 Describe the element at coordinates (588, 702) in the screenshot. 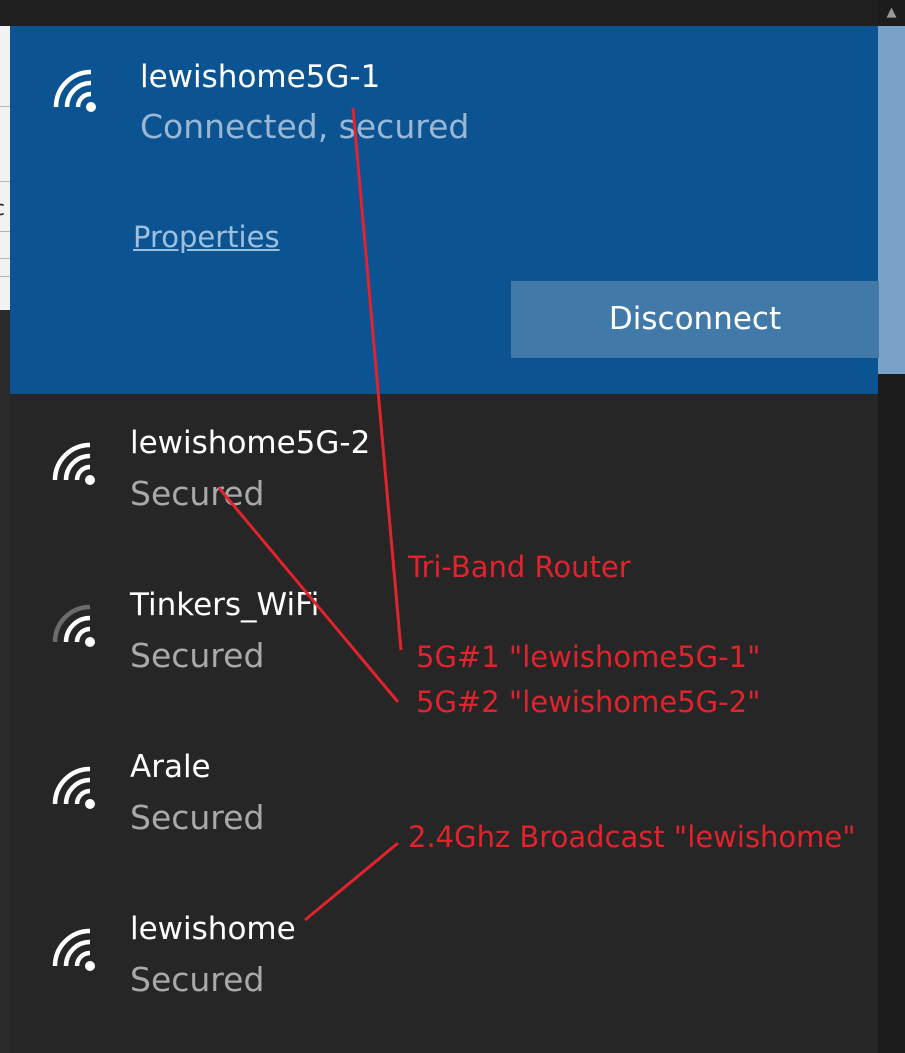

I see `annotation-band2: 5G#2 "lewishome5G-2"` at that location.